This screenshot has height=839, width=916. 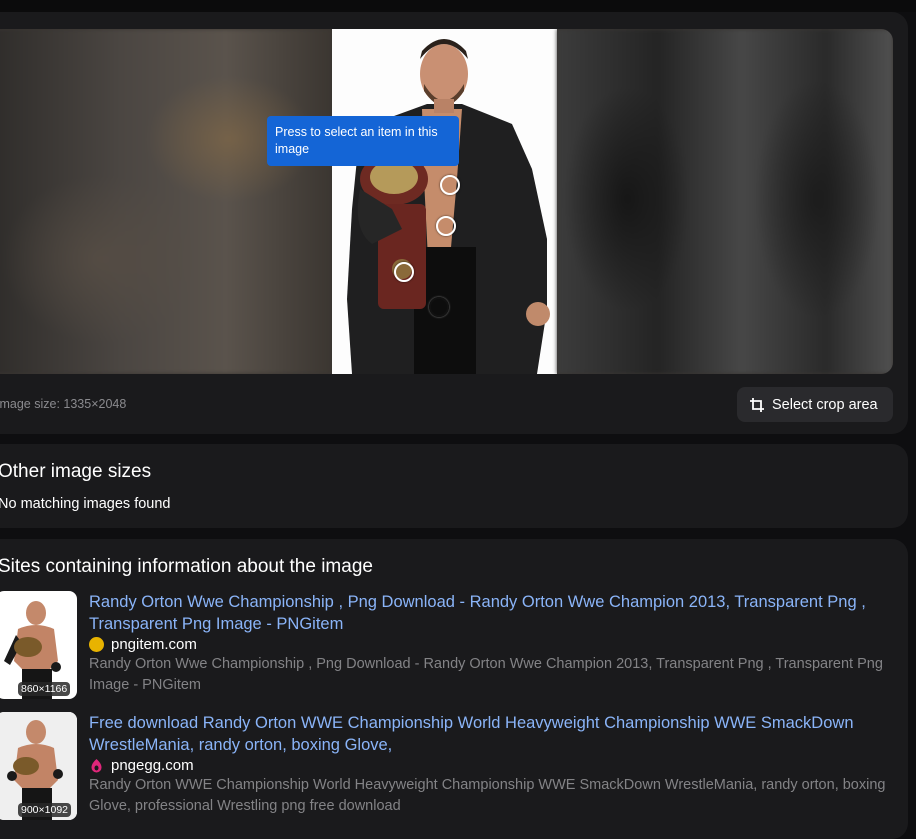 I want to click on pngitem-favicon-icon, so click(x=96, y=644).